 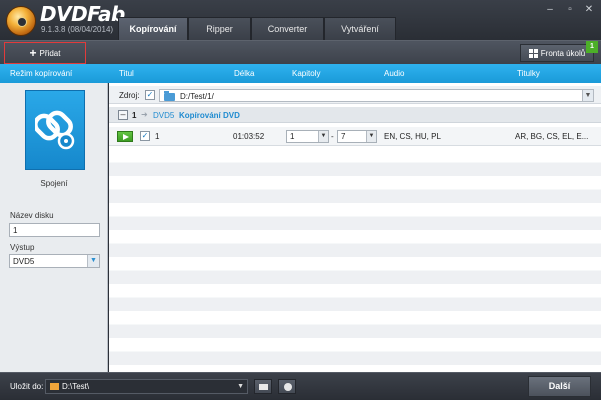 I want to click on group-row: – 1 ➜ DVD5 Kopírování DVD, so click(x=355, y=115).